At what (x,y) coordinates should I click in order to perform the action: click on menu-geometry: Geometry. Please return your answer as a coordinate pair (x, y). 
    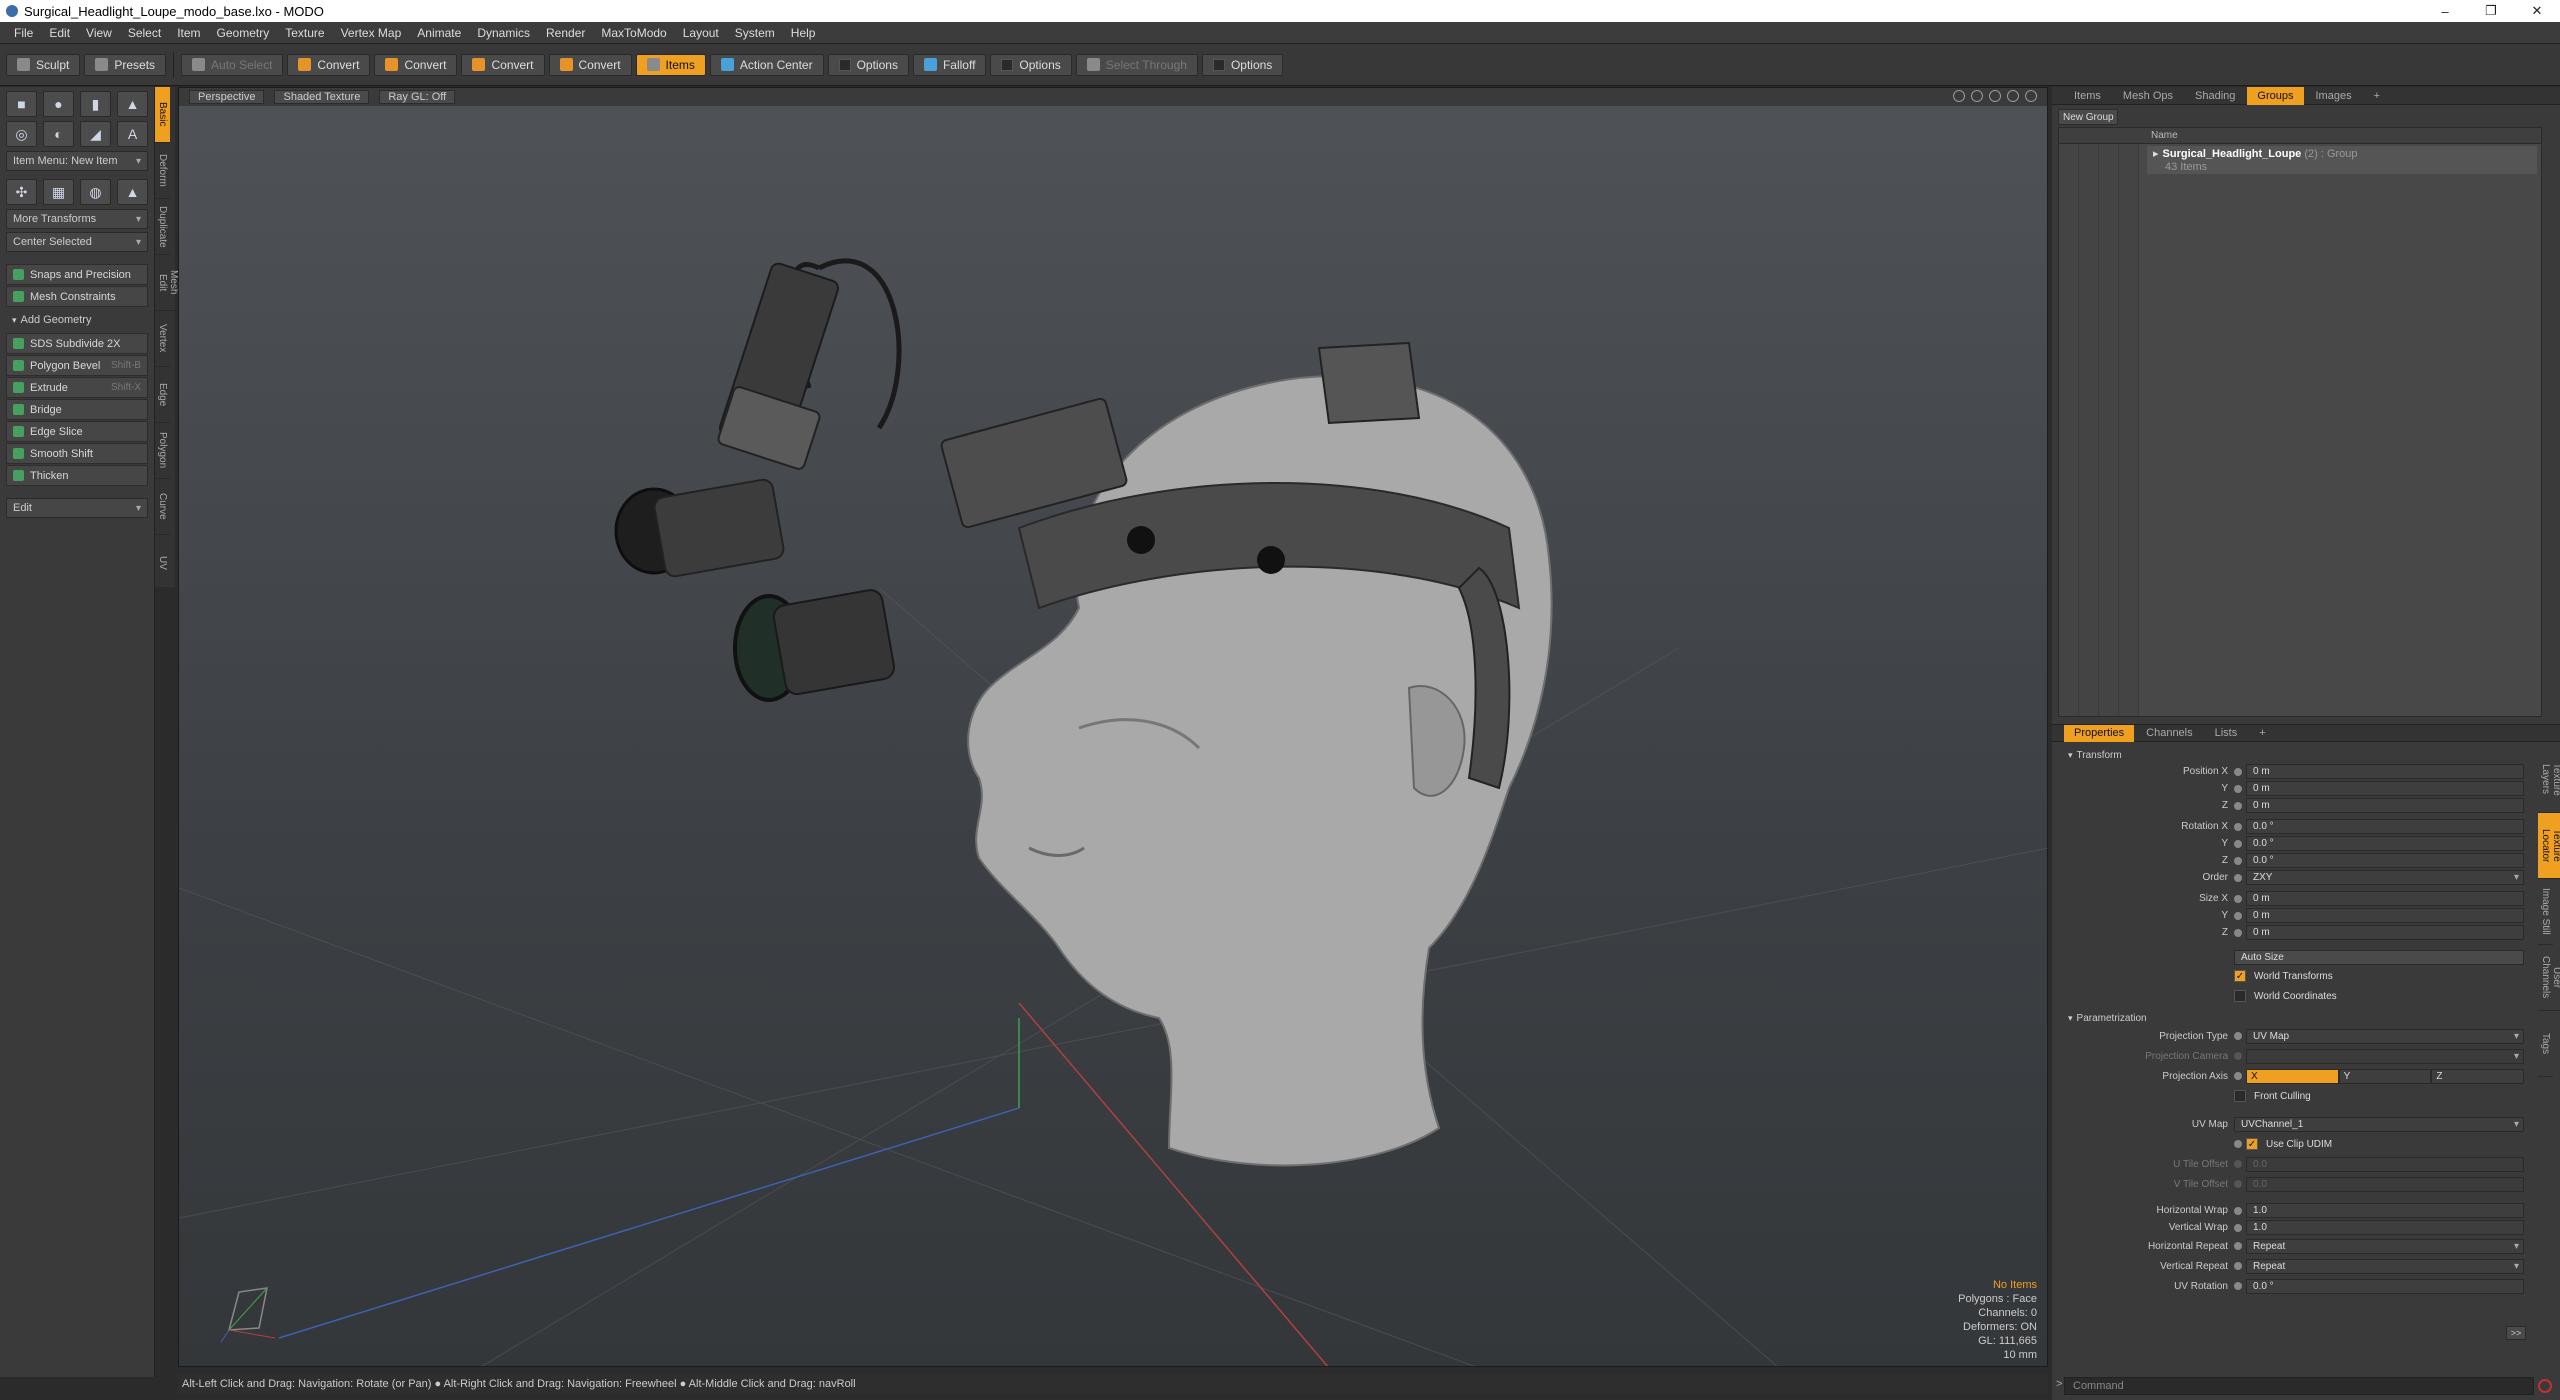
    Looking at the image, I should click on (243, 33).